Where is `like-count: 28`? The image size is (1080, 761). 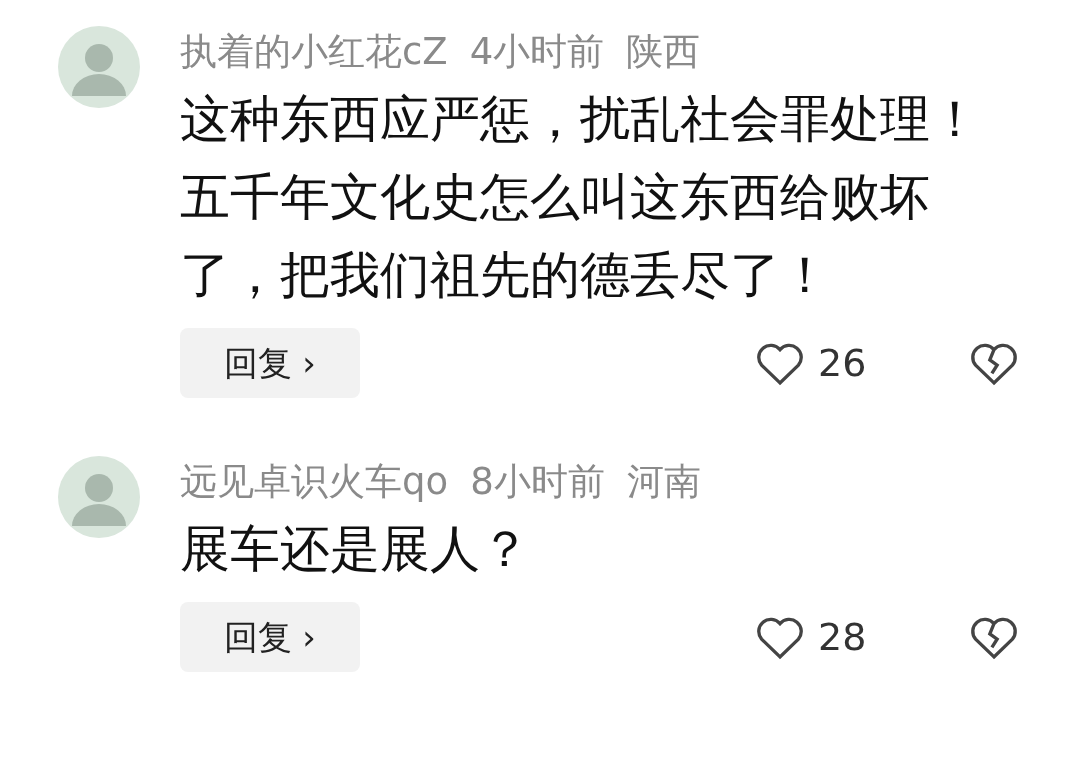 like-count: 28 is located at coordinates (843, 637).